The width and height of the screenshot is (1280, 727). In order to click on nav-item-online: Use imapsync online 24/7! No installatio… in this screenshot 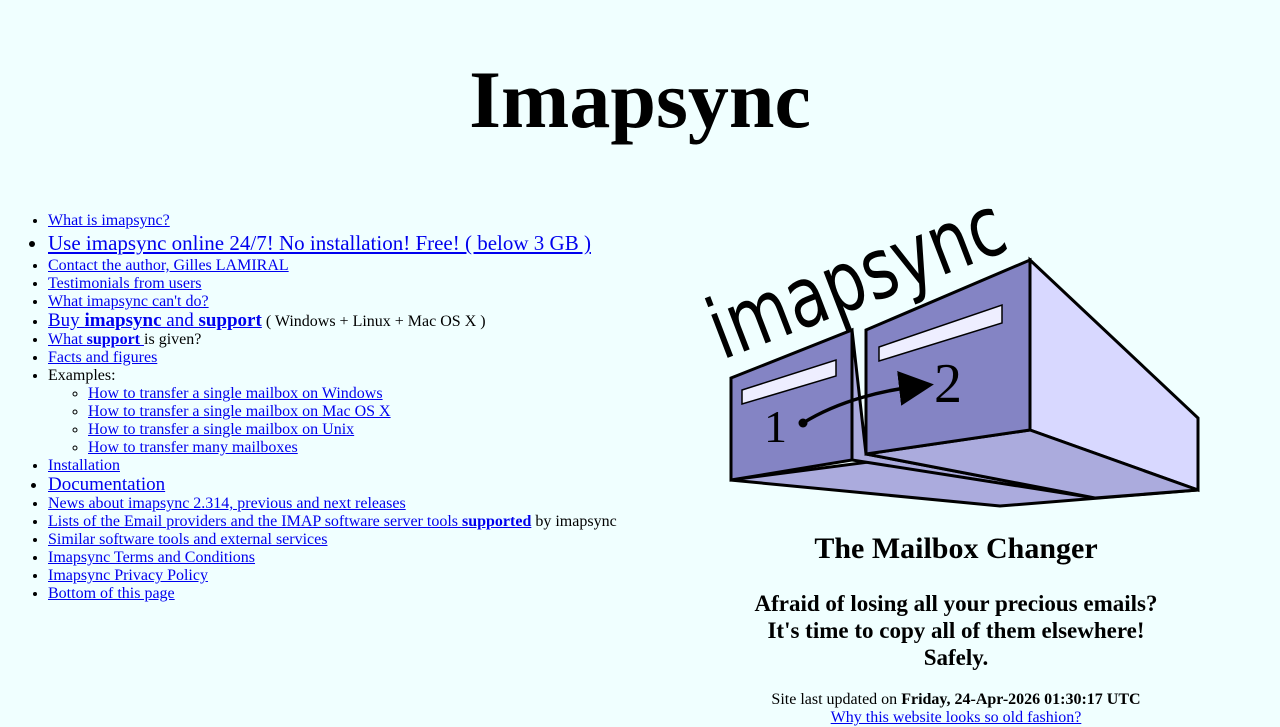, I will do `click(348, 243)`.